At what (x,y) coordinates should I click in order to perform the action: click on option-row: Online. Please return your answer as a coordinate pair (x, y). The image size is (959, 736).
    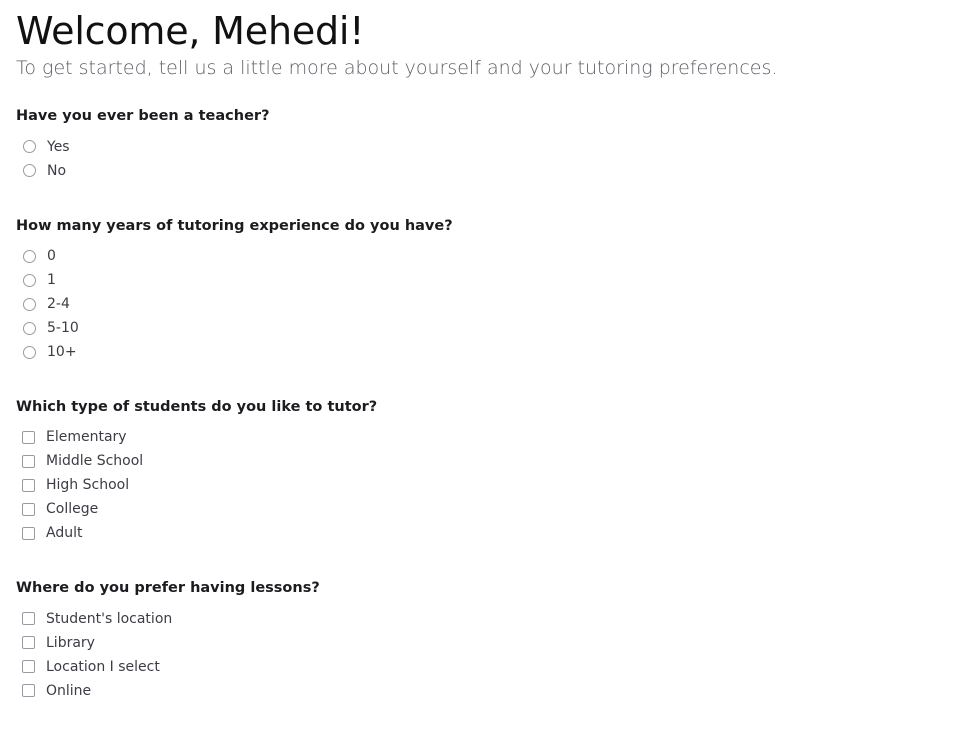
    Looking at the image, I should click on (479, 691).